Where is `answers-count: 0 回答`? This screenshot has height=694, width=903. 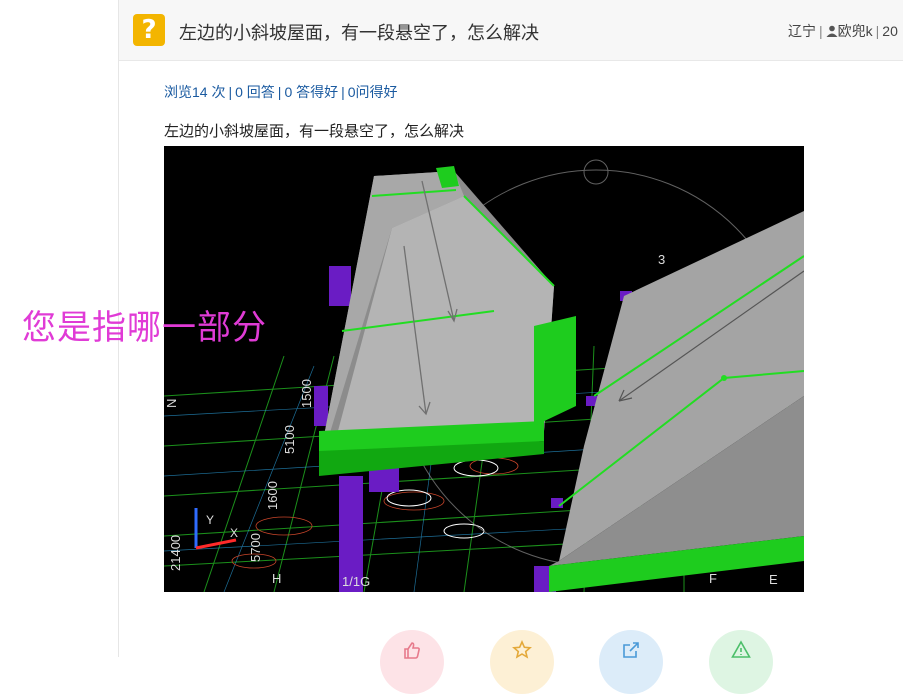 answers-count: 0 回答 is located at coordinates (255, 92).